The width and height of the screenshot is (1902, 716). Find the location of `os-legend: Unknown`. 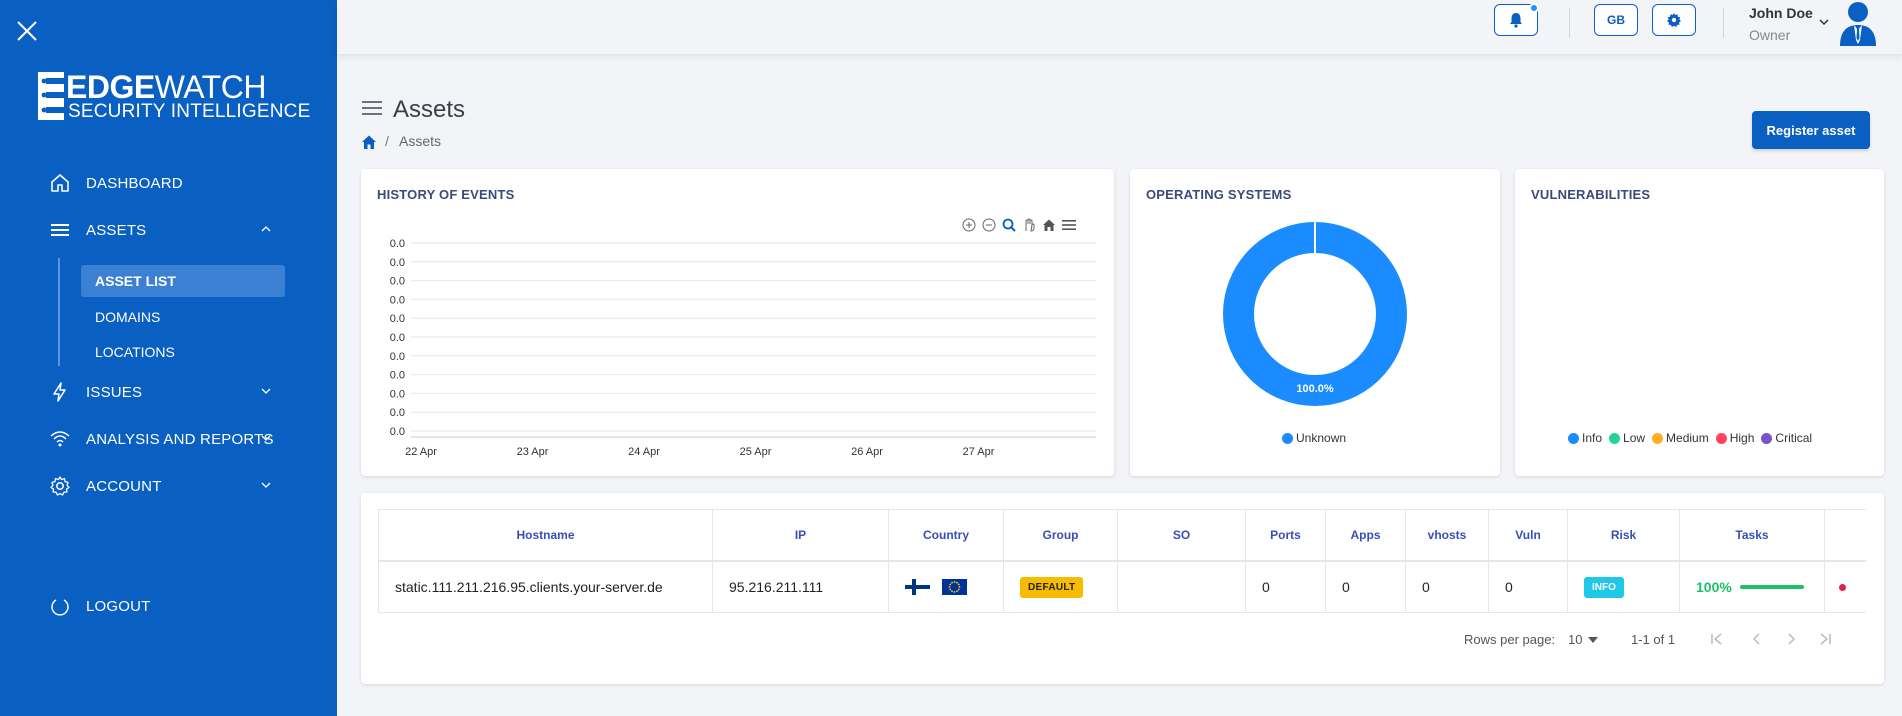

os-legend: Unknown is located at coordinates (1317, 438).